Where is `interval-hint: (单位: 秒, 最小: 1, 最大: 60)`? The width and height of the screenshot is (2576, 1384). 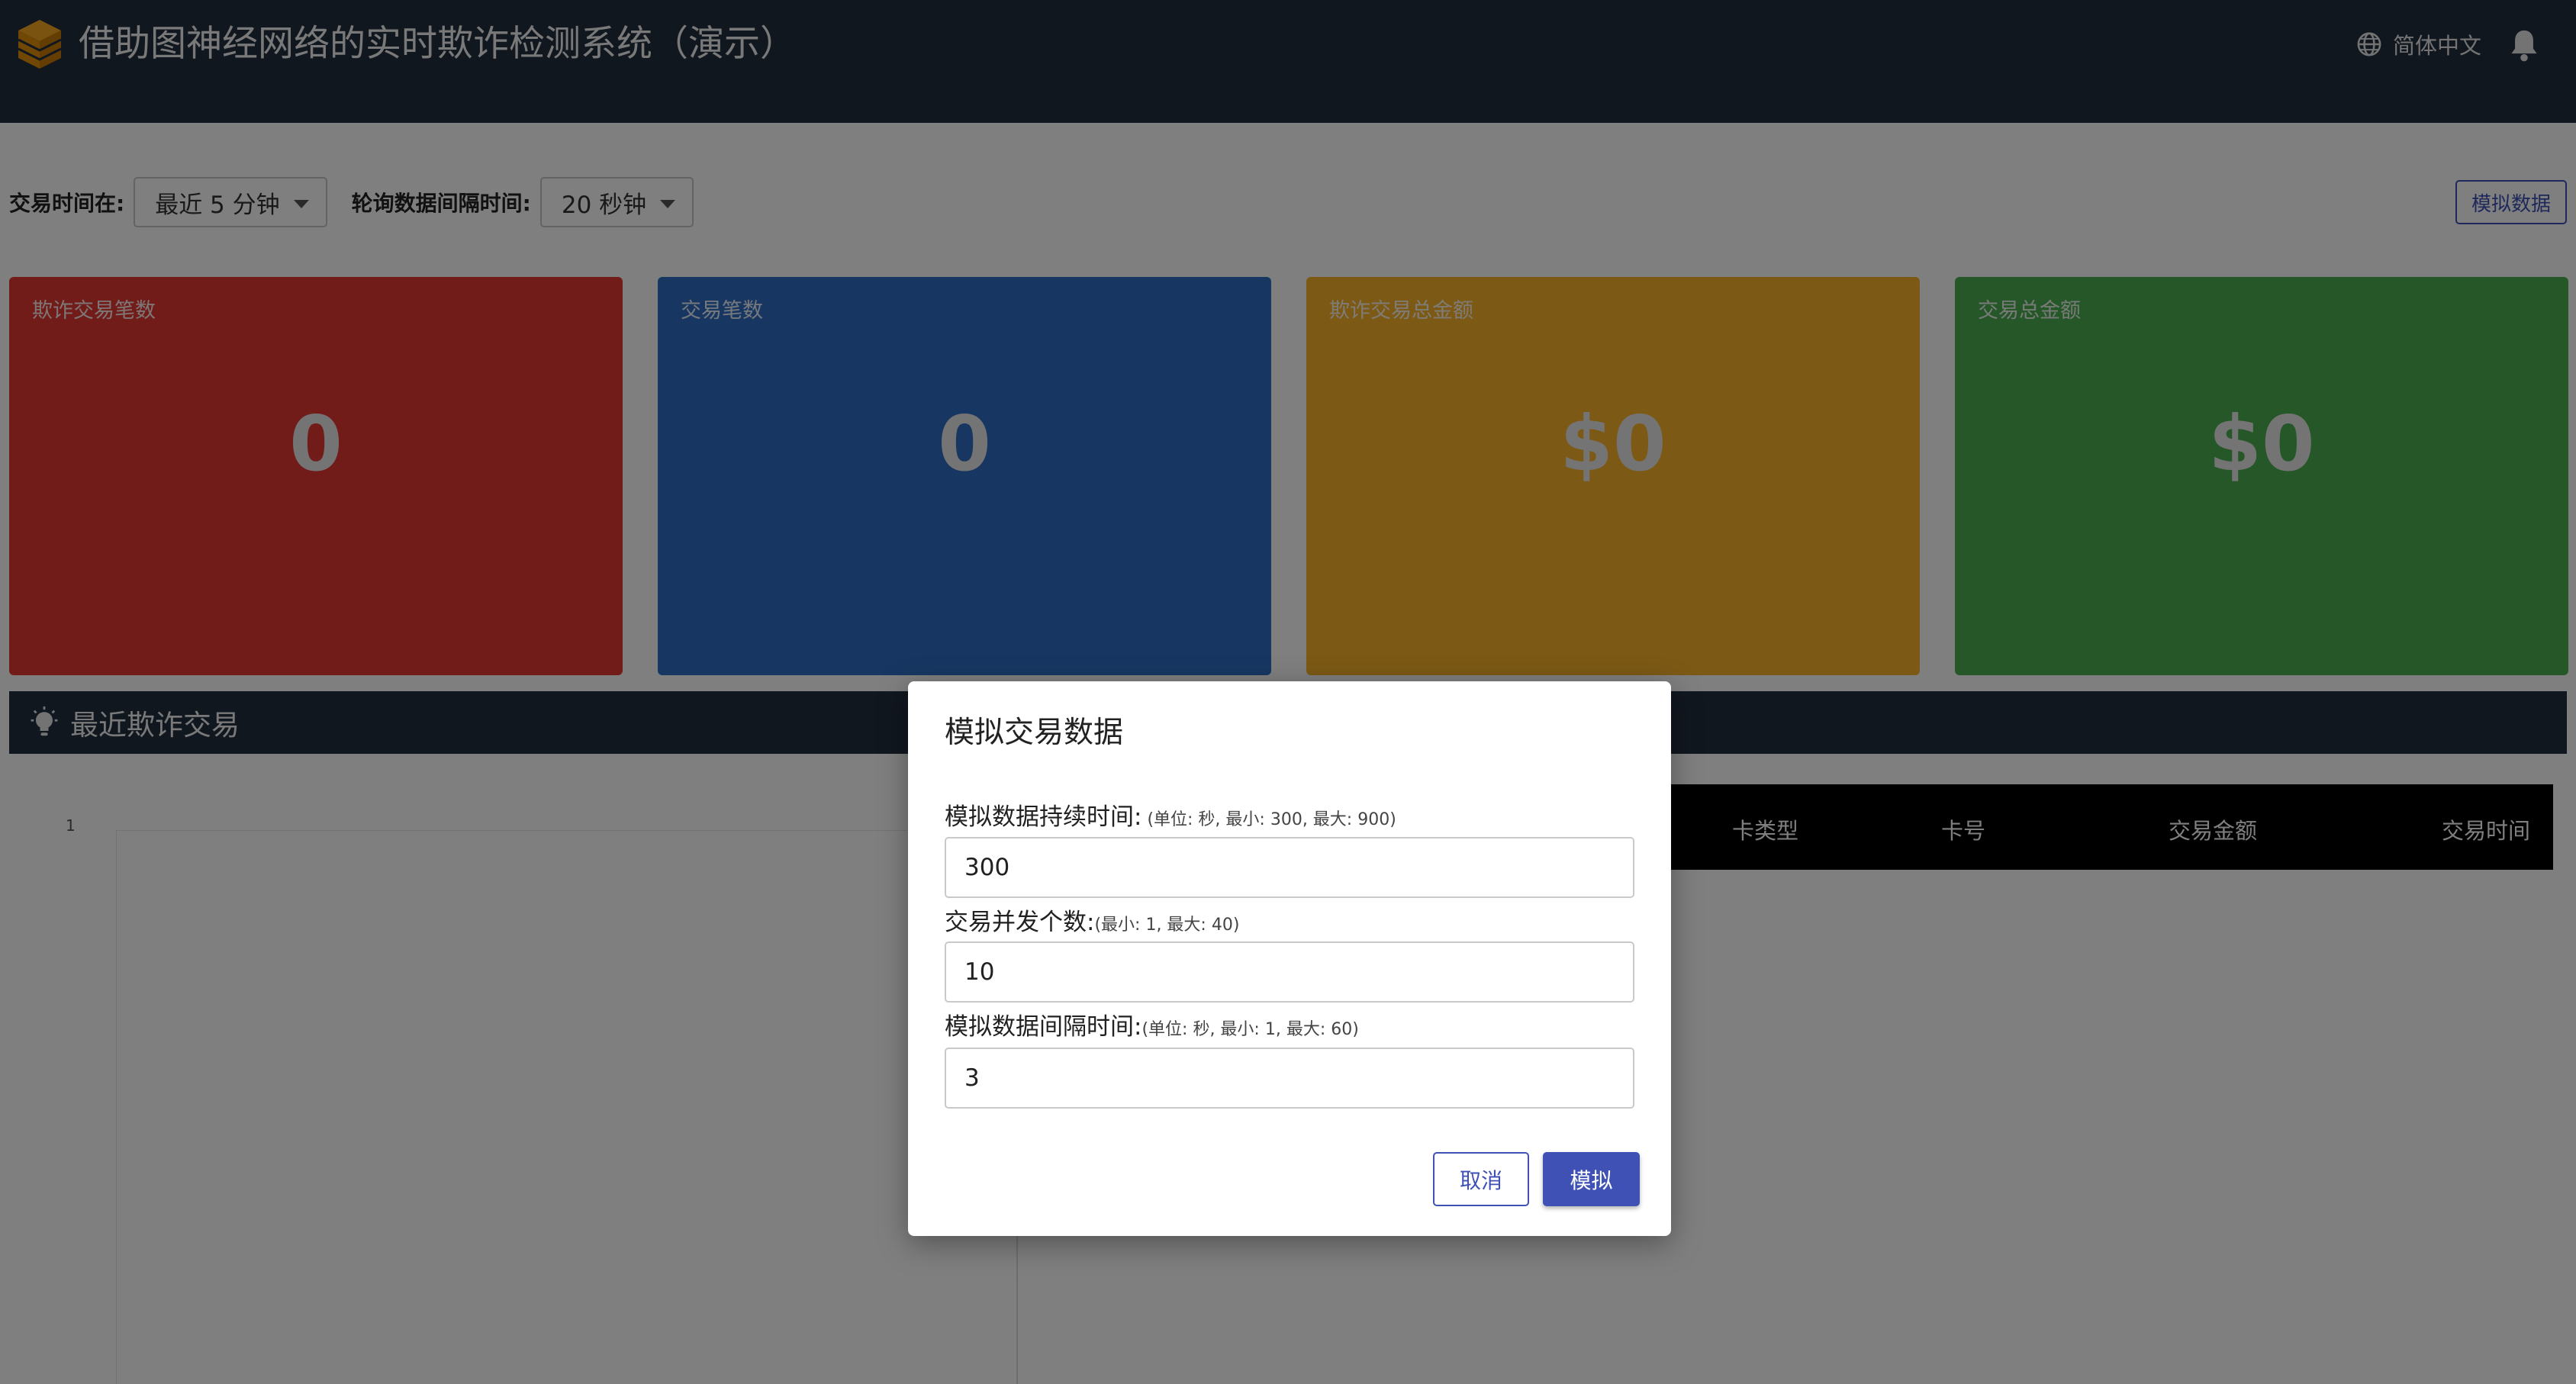 interval-hint: (单位: 秒, 最小: 1, 最大: 60) is located at coordinates (1250, 1029).